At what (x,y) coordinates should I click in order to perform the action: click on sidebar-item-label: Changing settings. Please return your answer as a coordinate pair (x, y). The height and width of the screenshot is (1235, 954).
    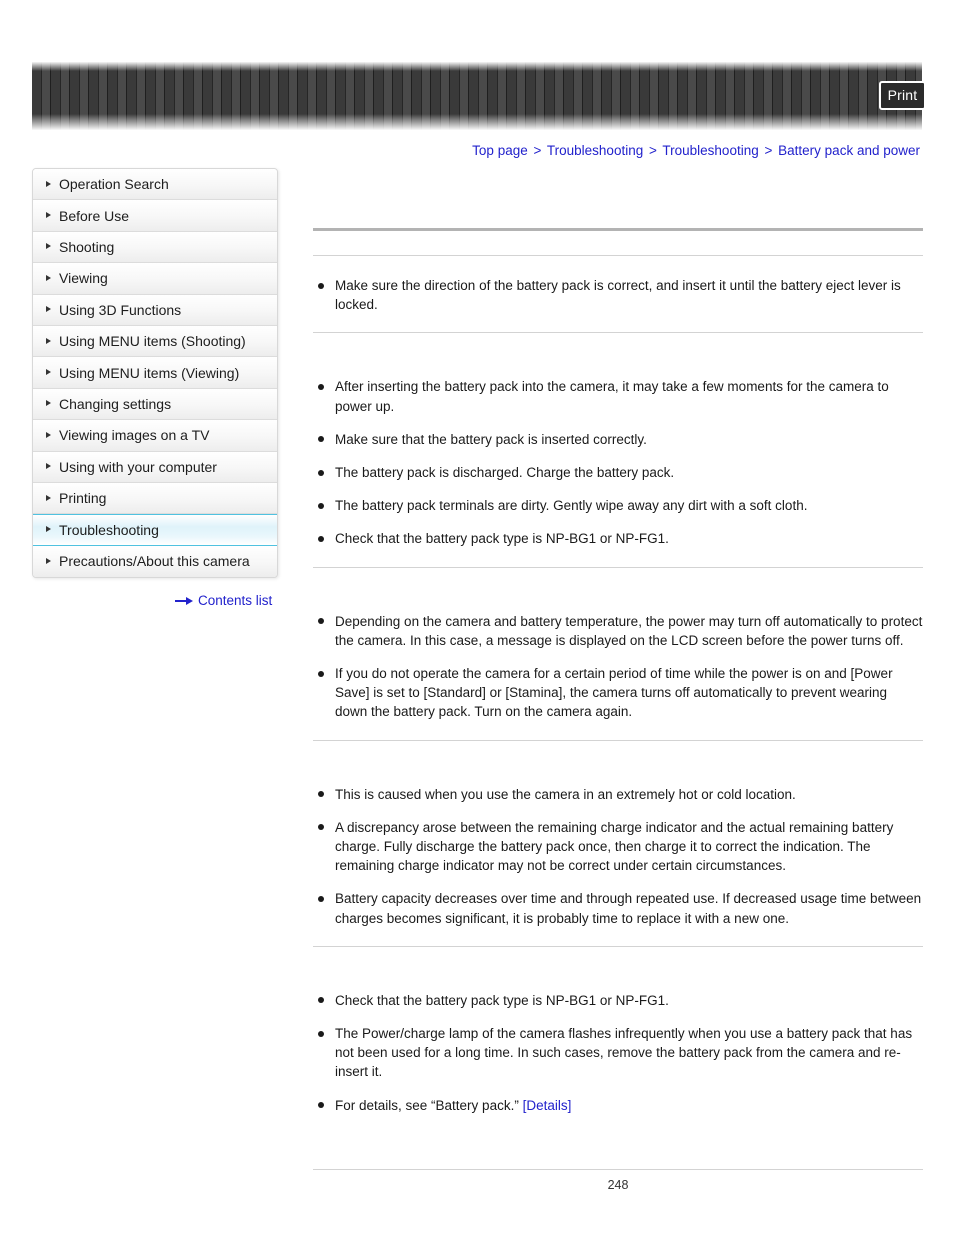
    Looking at the image, I should click on (115, 403).